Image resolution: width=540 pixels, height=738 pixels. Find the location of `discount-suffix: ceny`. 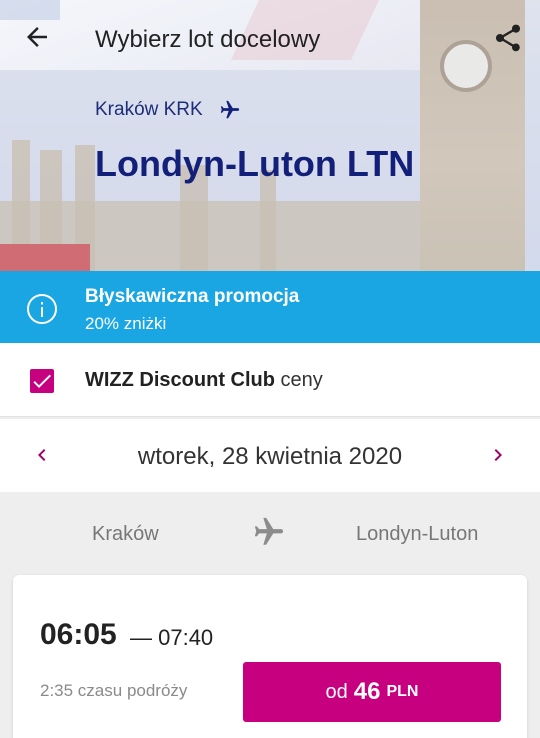

discount-suffix: ceny is located at coordinates (301, 380).